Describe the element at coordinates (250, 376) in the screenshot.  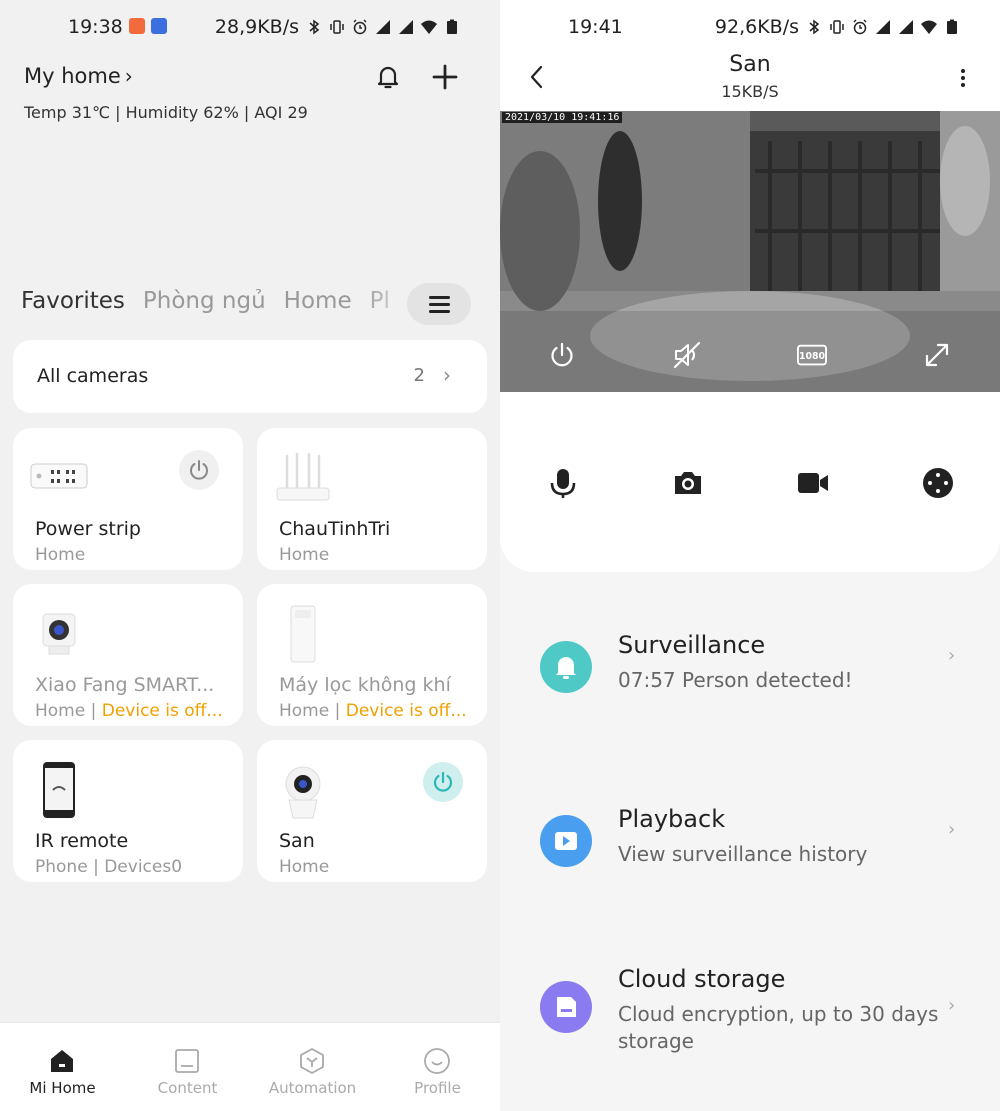
I see `all-cameras-card: All cameras 2 ›` at that location.